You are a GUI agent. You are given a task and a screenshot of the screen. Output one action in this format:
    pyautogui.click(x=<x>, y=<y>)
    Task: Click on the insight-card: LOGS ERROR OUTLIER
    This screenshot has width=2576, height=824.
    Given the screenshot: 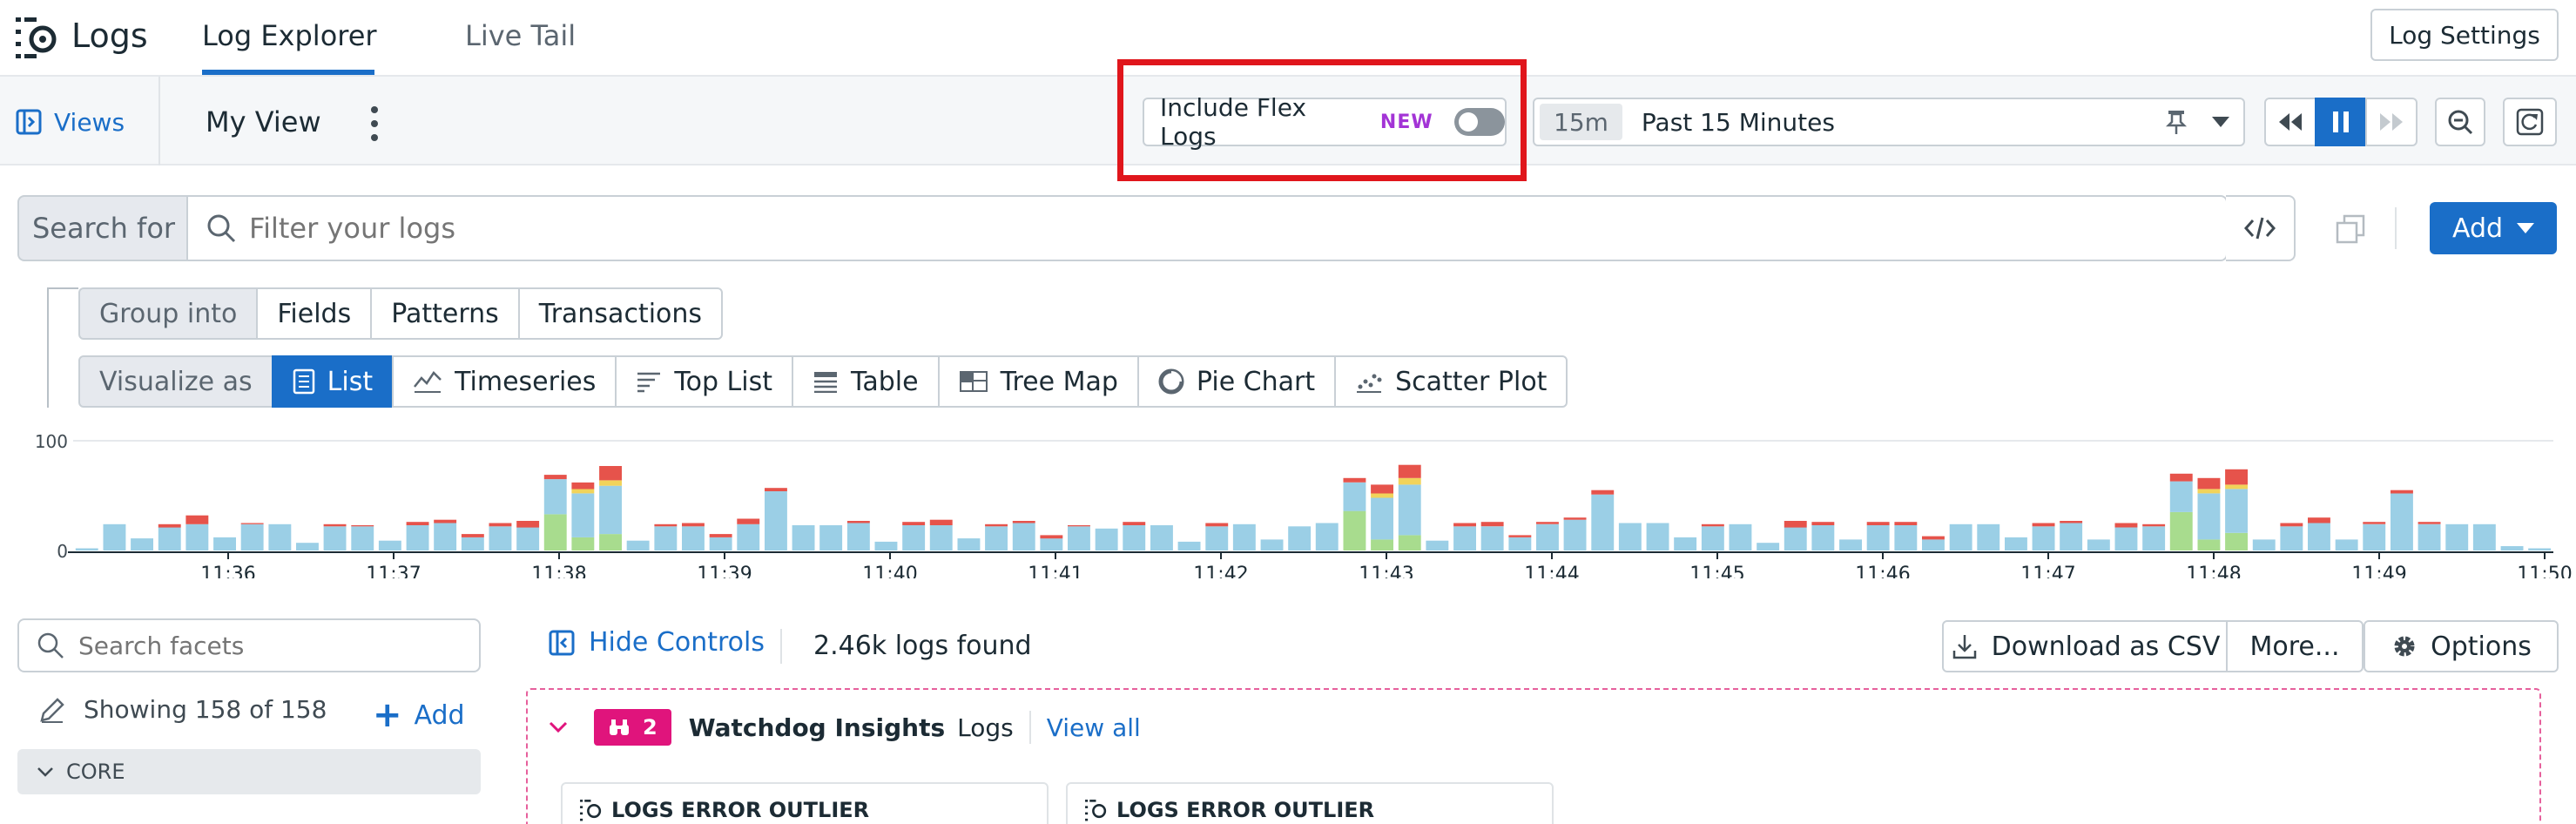 What is the action you would take?
    pyautogui.click(x=805, y=803)
    